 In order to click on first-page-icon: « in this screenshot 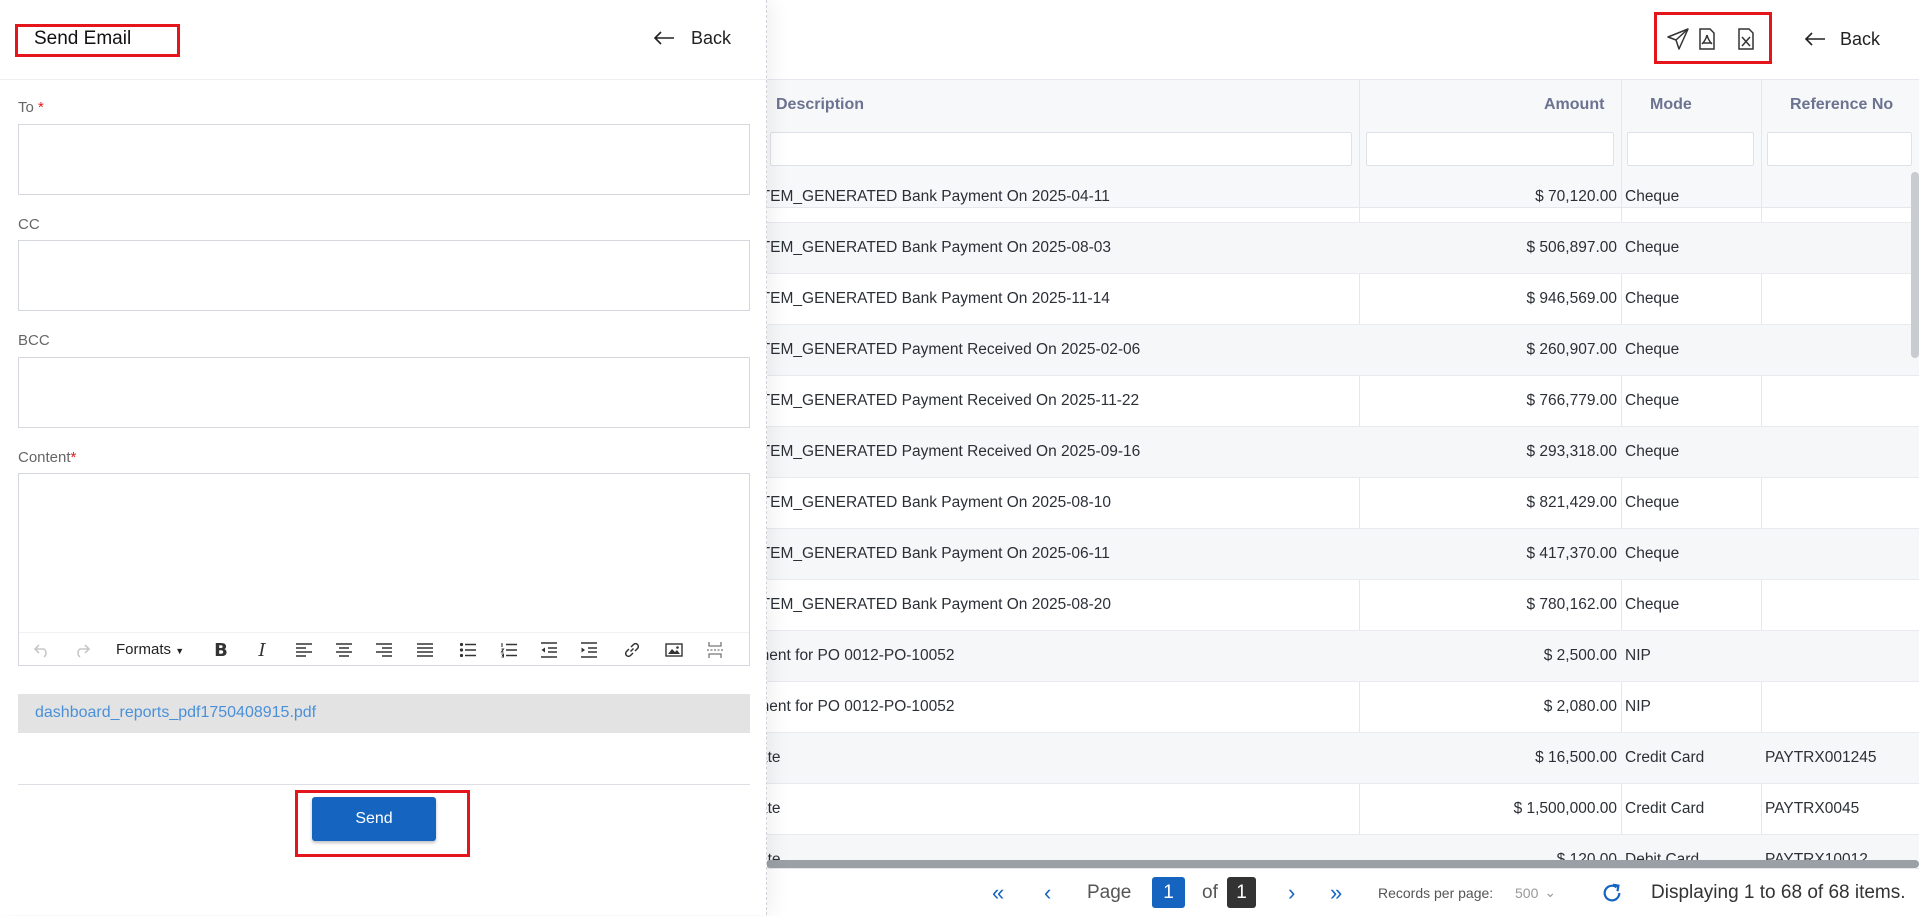, I will do `click(998, 892)`.